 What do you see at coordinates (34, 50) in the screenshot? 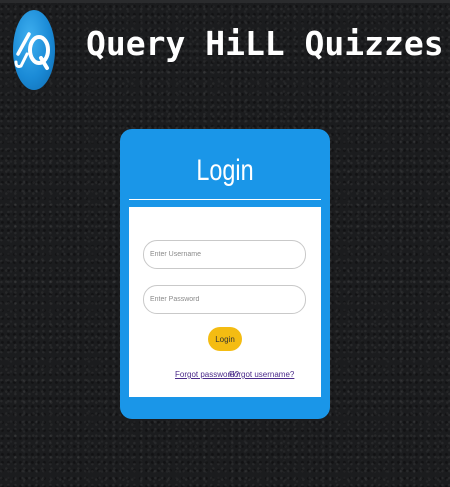
I see `qh-logo-icon` at bounding box center [34, 50].